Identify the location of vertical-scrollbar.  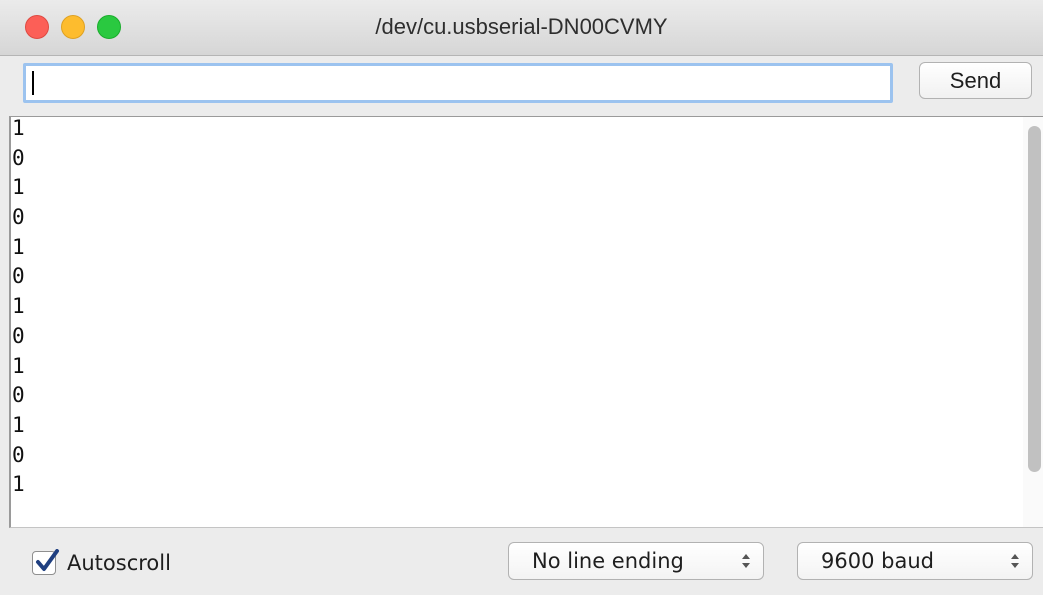
(1033, 322).